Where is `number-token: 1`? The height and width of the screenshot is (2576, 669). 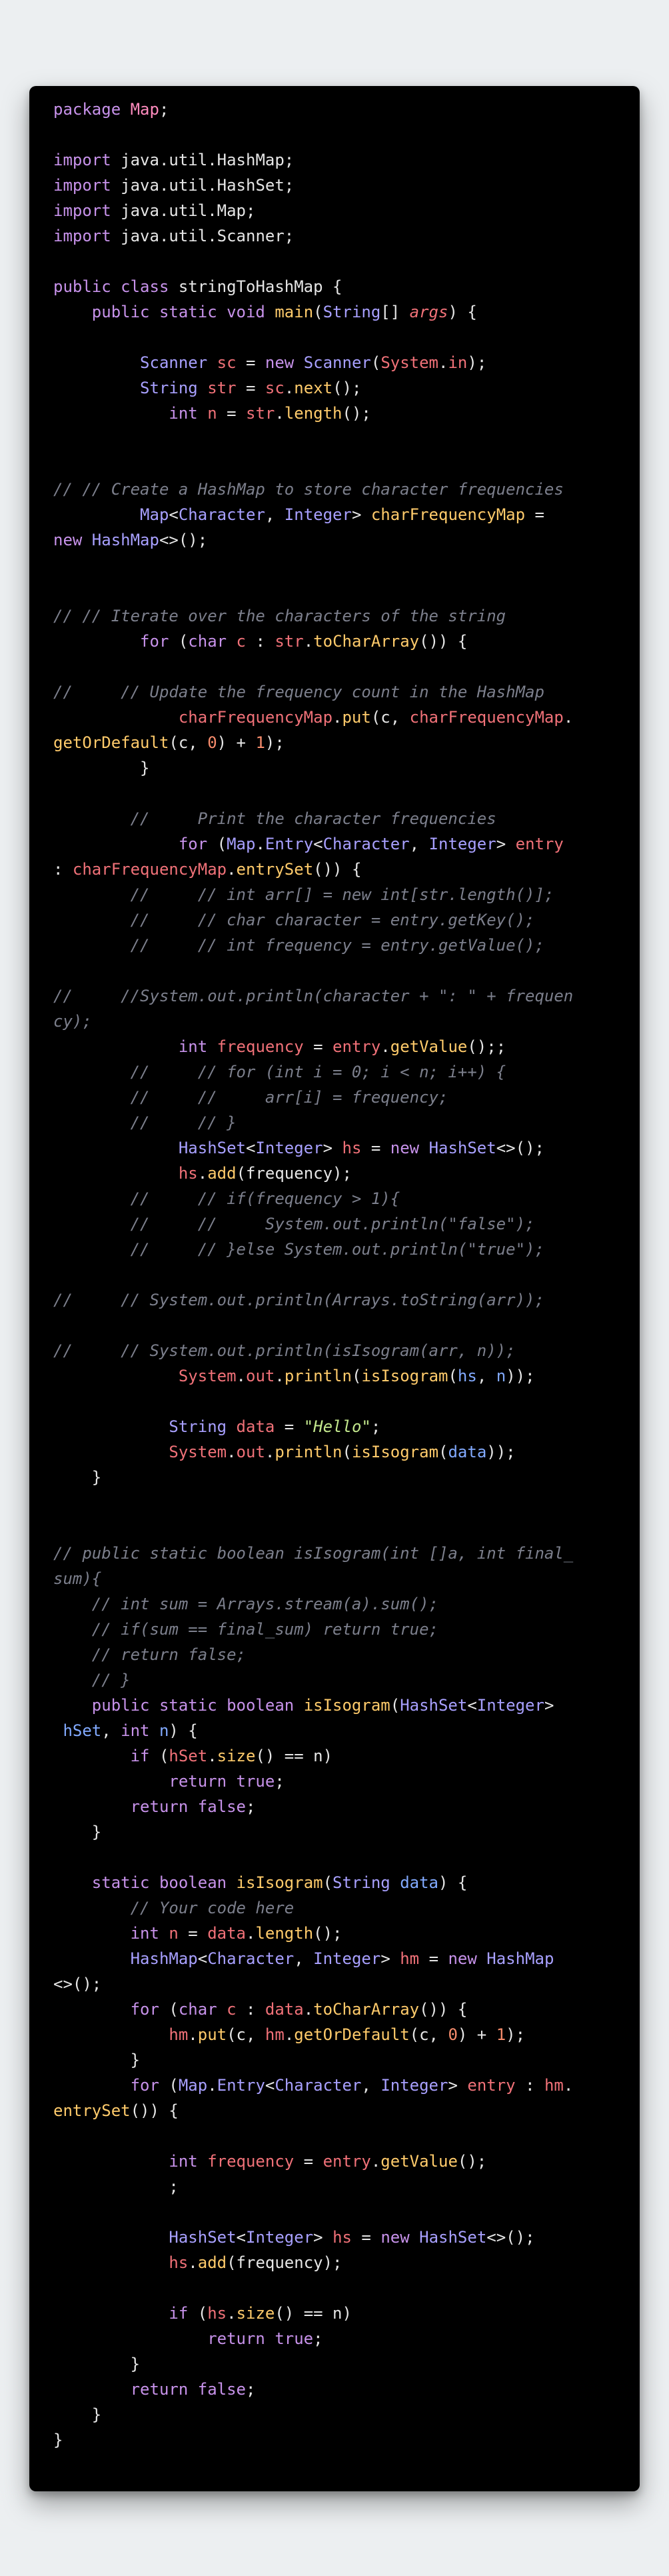 number-token: 1 is located at coordinates (260, 742).